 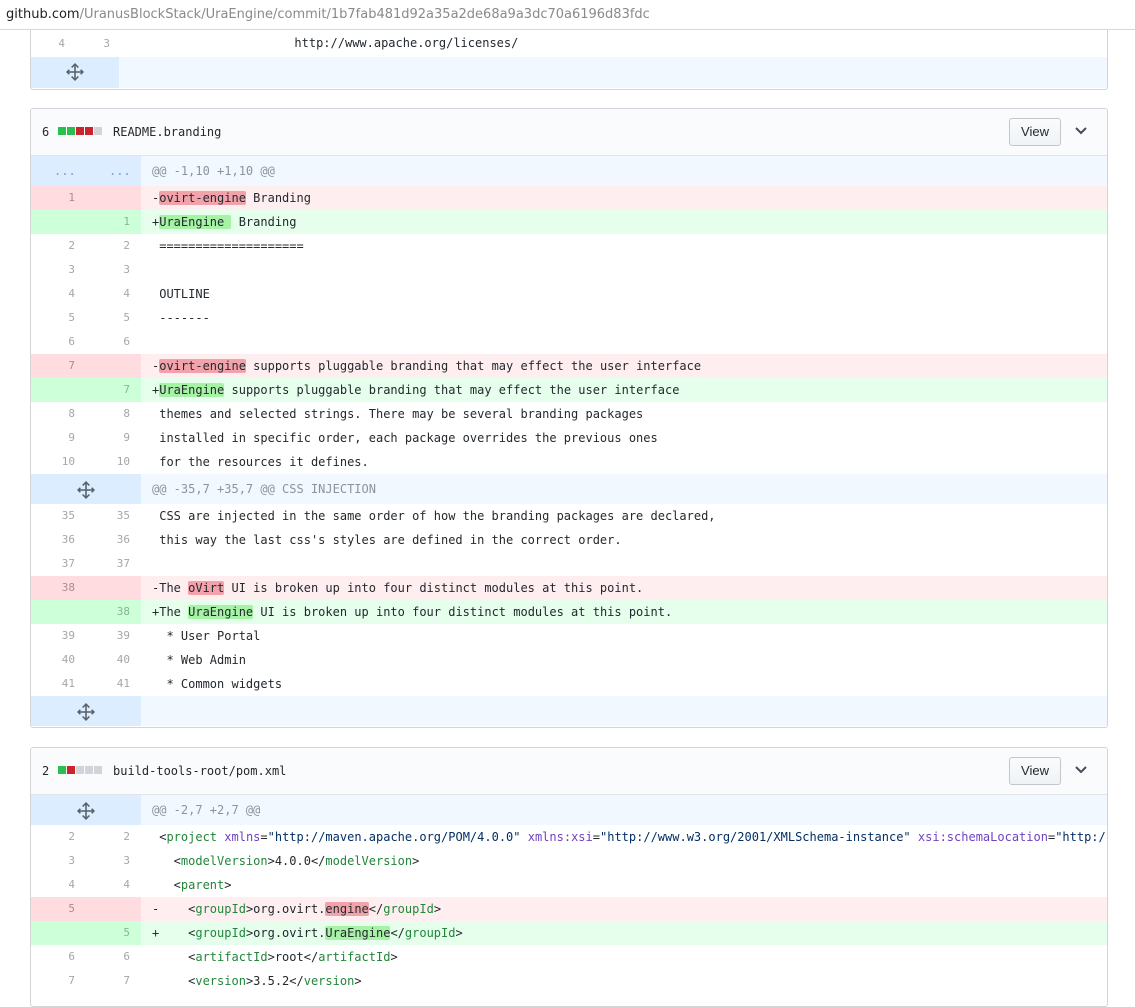 What do you see at coordinates (53, 462) in the screenshot?
I see `old-line-number: 10` at bounding box center [53, 462].